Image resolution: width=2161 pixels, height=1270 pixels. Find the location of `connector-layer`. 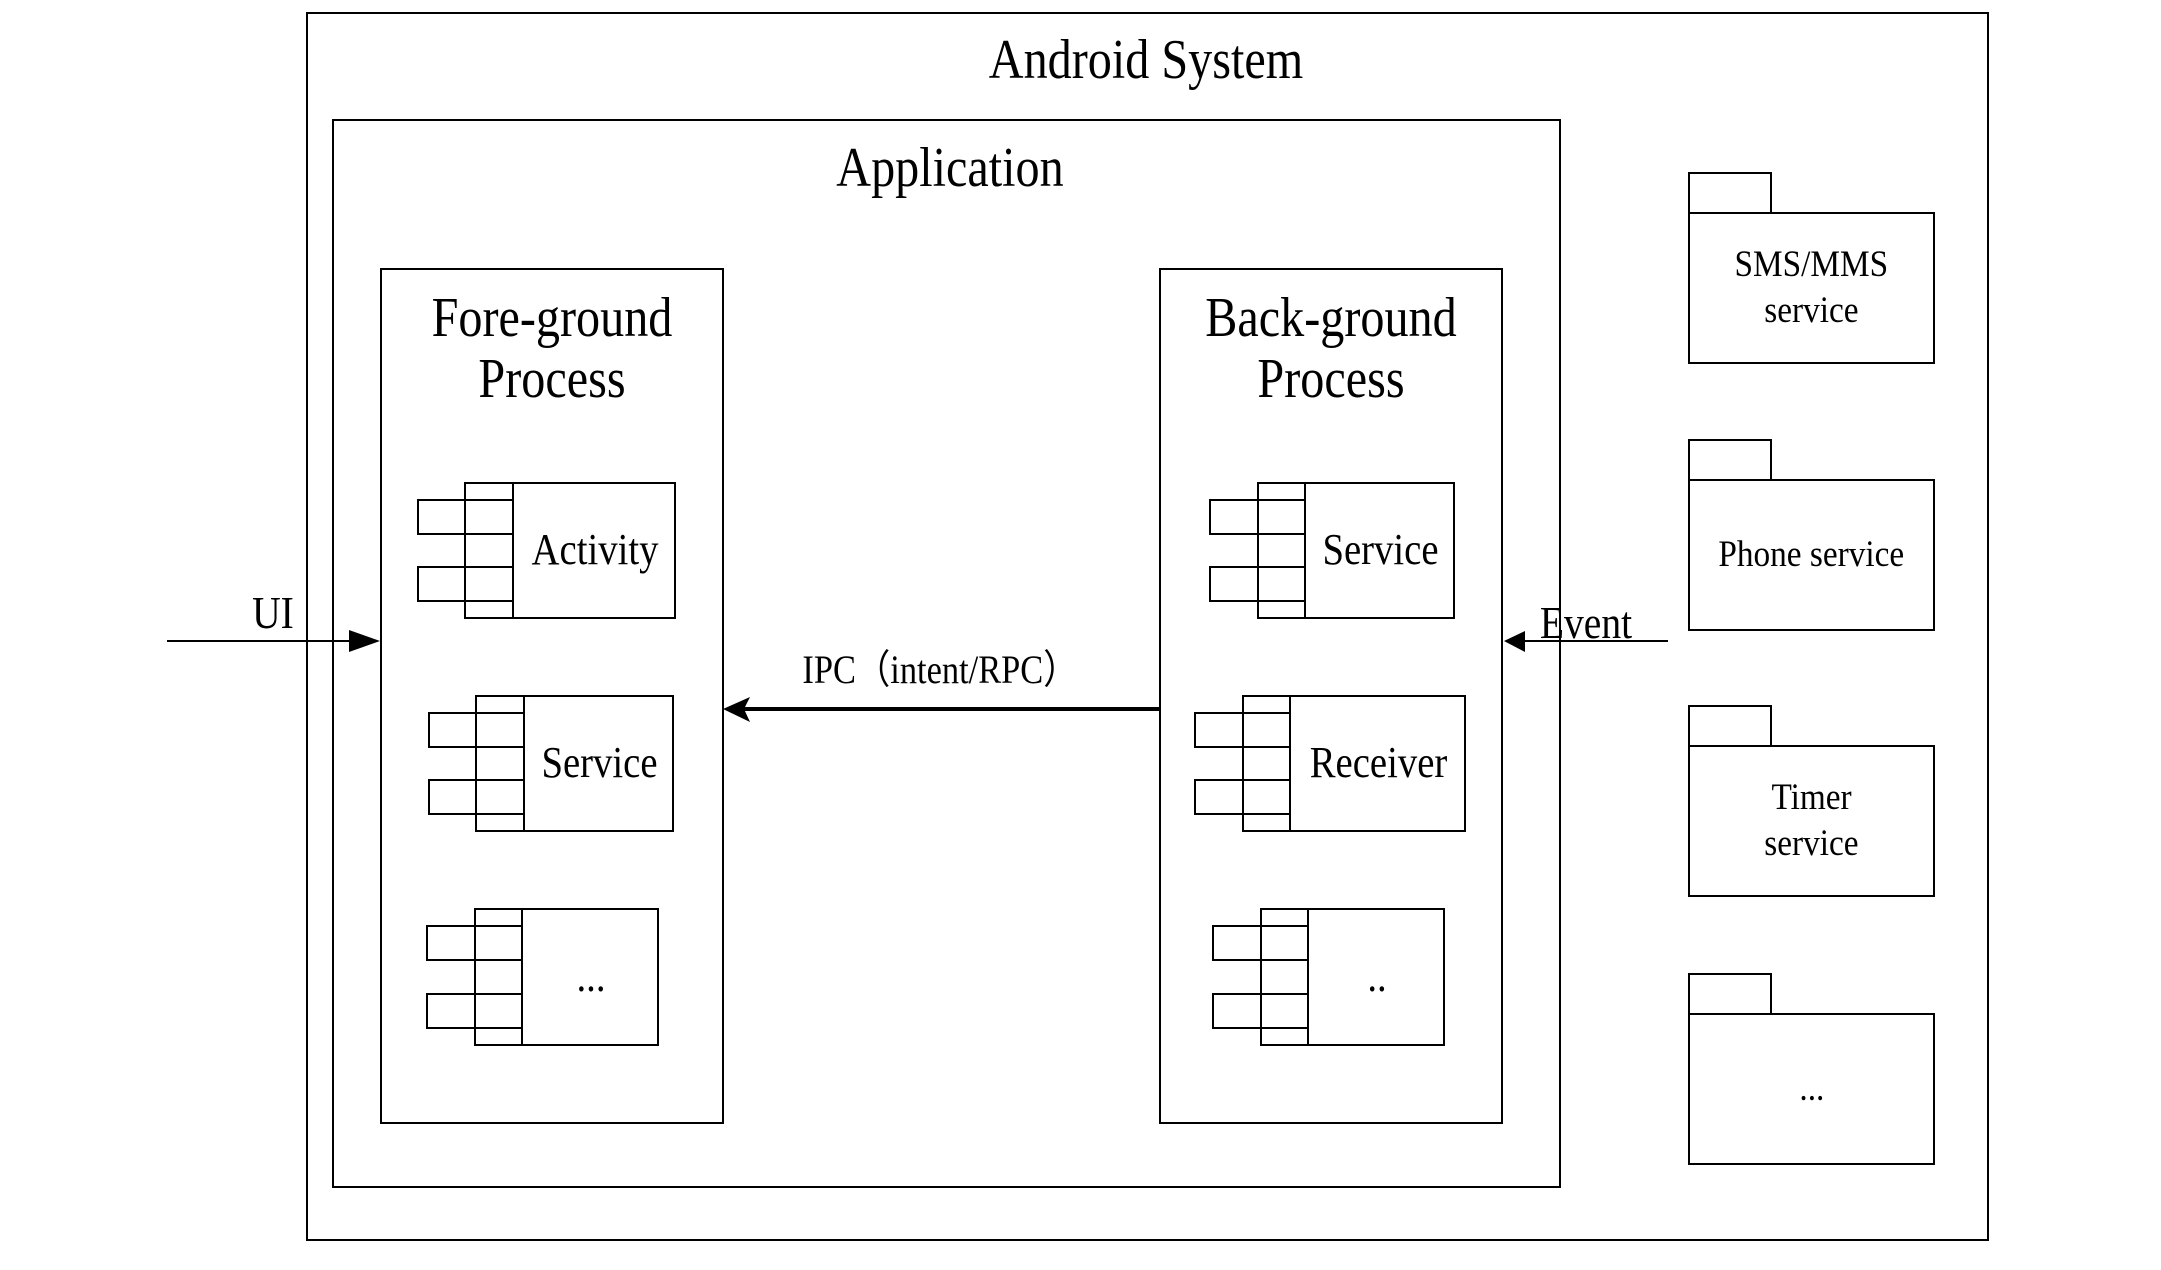

connector-layer is located at coordinates (917, 676).